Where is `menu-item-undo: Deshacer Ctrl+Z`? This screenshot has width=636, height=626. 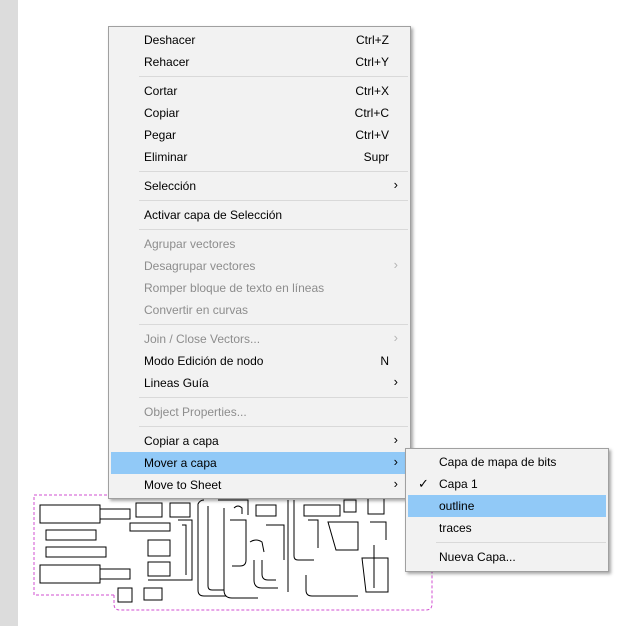
menu-item-undo: Deshacer Ctrl+Z is located at coordinates (259, 40).